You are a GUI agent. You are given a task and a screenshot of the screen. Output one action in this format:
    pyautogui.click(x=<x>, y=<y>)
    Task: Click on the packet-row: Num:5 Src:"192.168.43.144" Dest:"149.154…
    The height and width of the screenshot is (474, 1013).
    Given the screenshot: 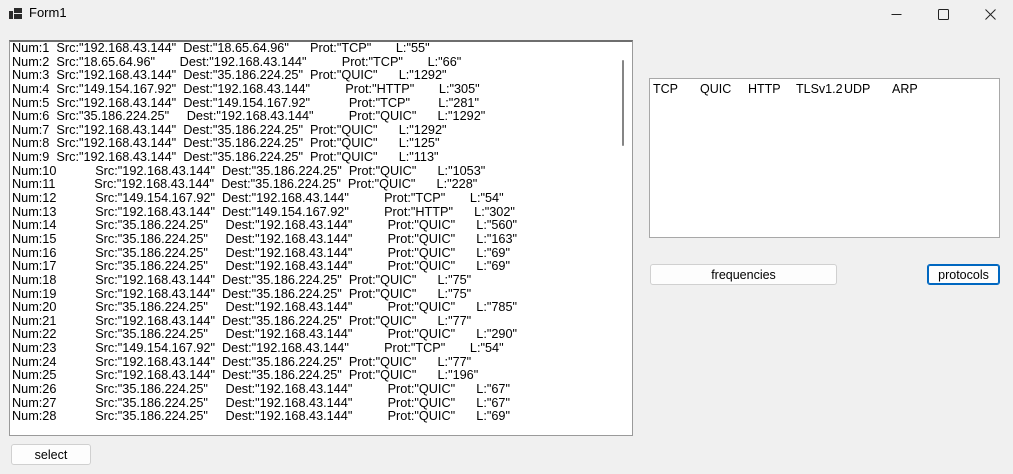 What is the action you would take?
    pyautogui.click(x=264, y=103)
    